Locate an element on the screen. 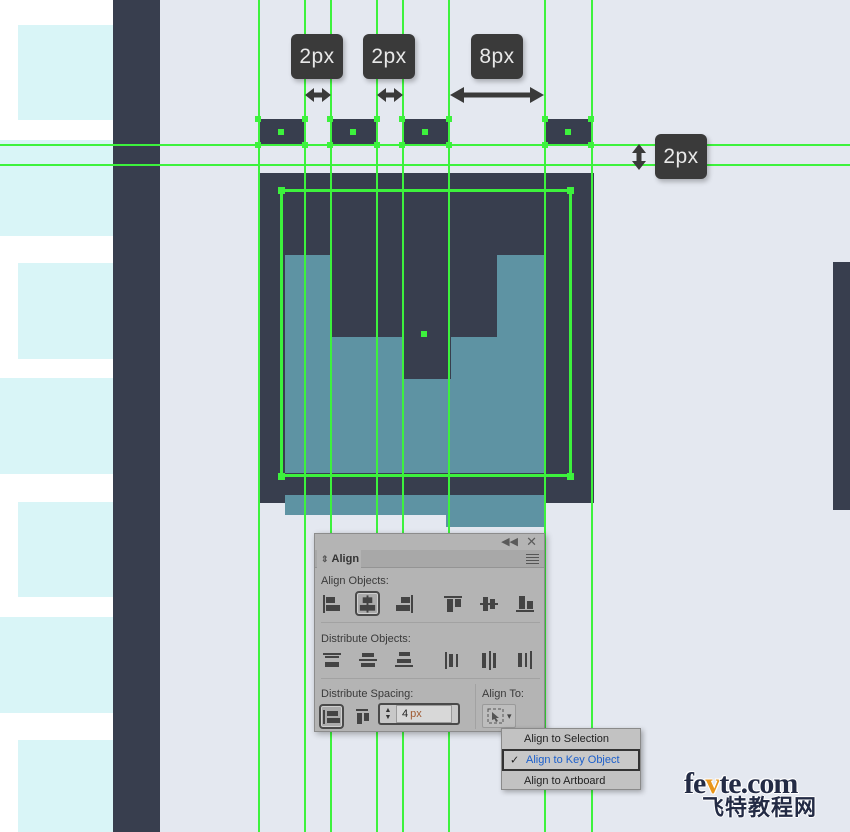 The height and width of the screenshot is (832, 850). vertical-distribute-top-button is located at coordinates (331, 659).